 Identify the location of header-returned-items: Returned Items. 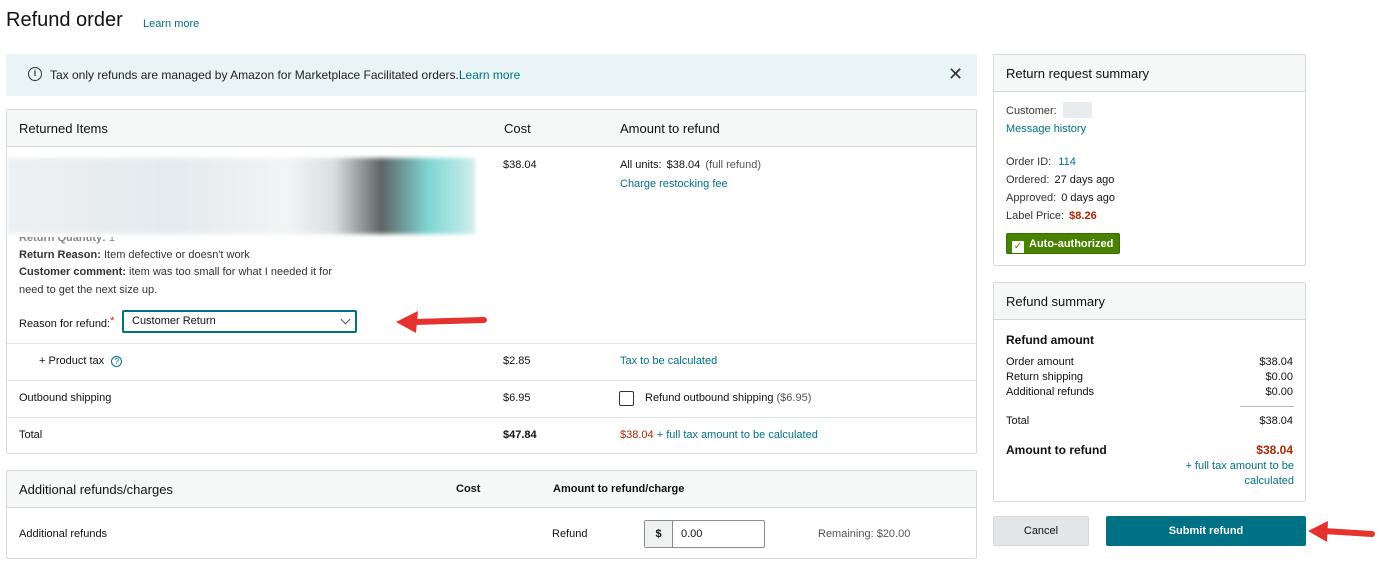
(63, 128).